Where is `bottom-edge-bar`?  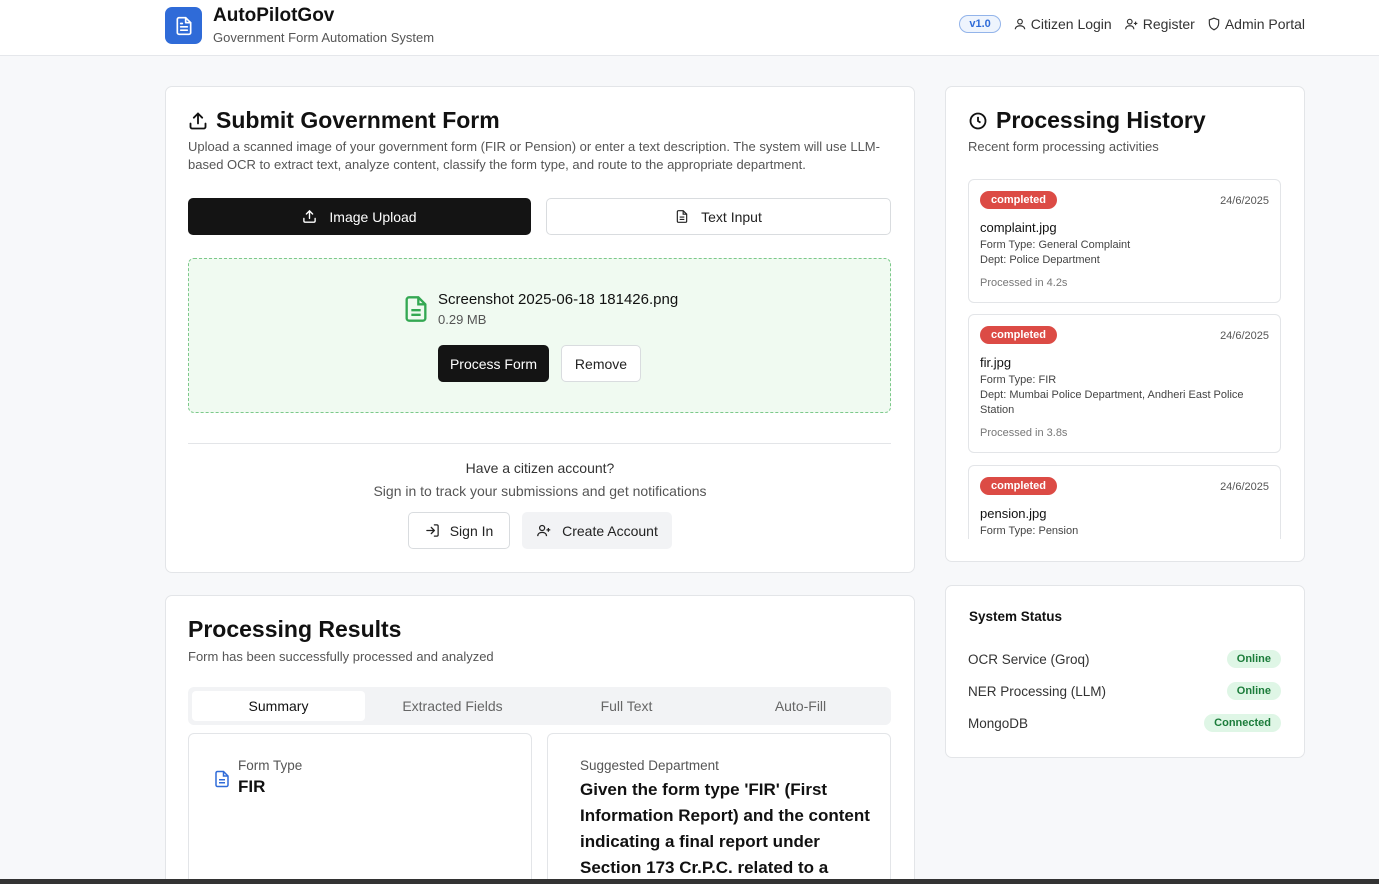 bottom-edge-bar is located at coordinates (689, 881).